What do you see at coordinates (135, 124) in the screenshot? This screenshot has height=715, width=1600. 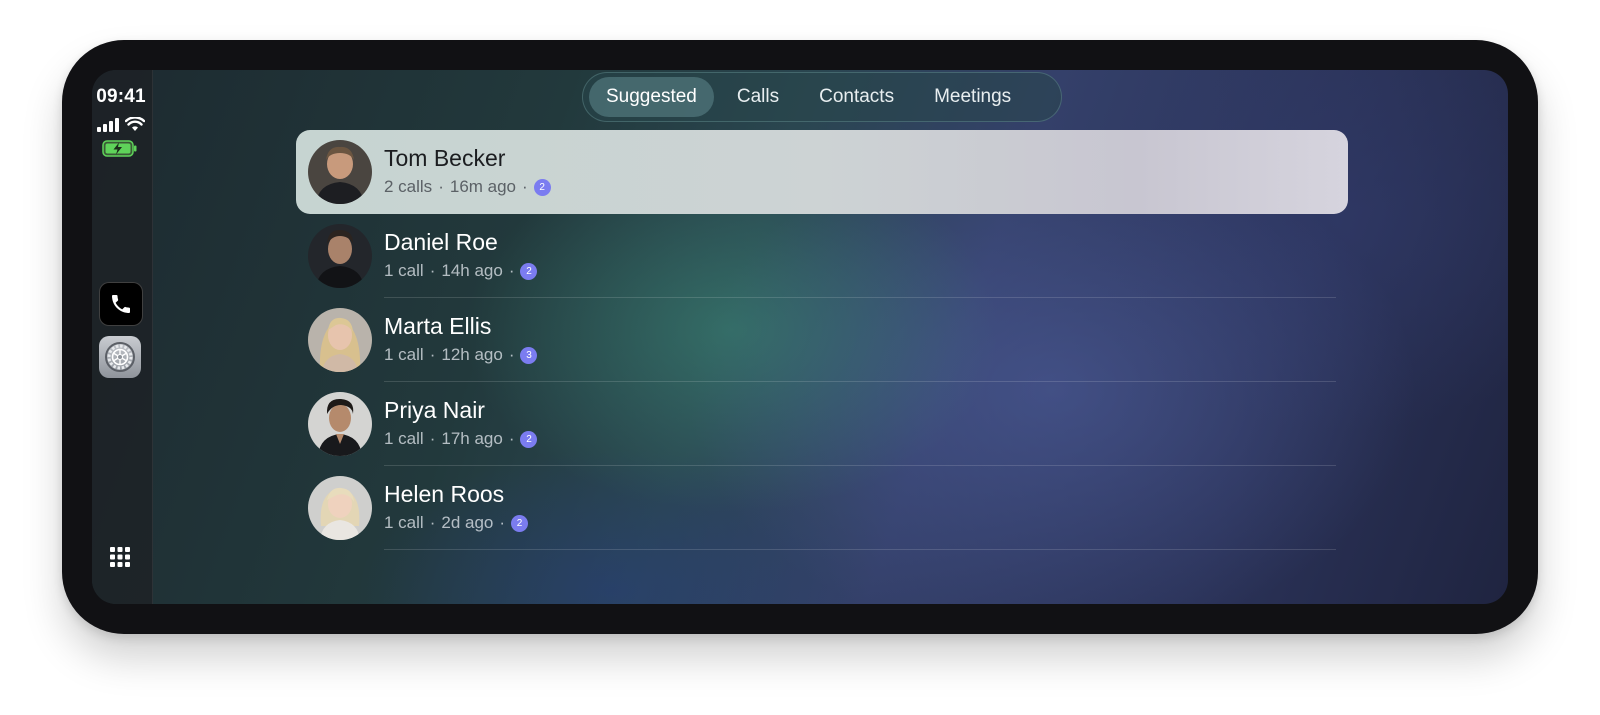 I see `wifi-icon` at bounding box center [135, 124].